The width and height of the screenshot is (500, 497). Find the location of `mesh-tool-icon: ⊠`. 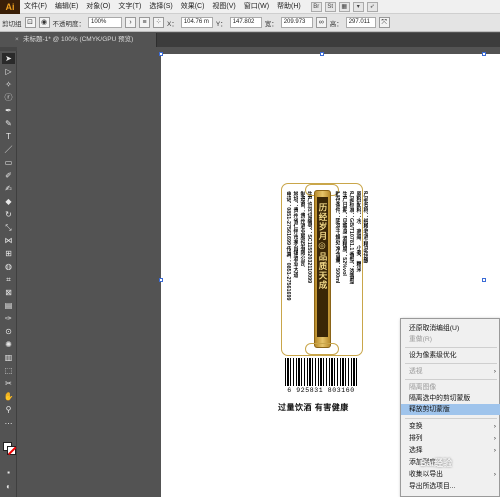

mesh-tool-icon: ⊠ is located at coordinates (8, 292).